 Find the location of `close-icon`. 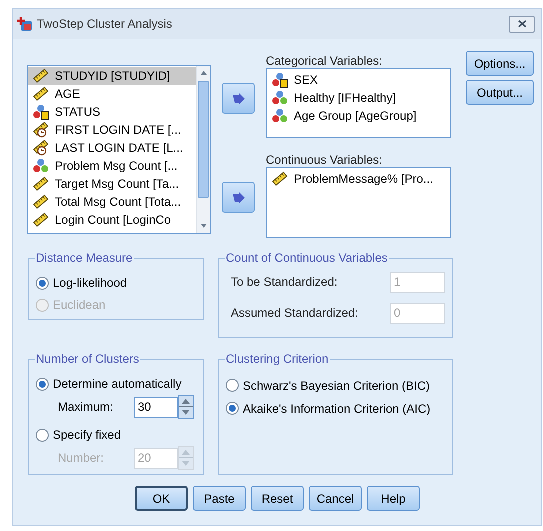

close-icon is located at coordinates (522, 24).